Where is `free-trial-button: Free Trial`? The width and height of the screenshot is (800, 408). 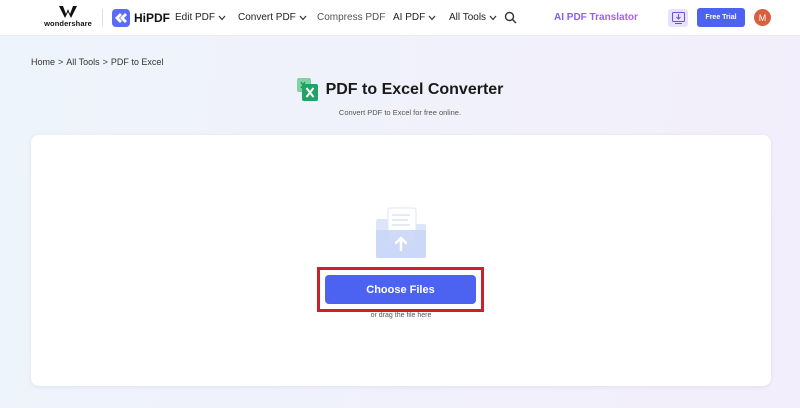
free-trial-button: Free Trial is located at coordinates (721, 17).